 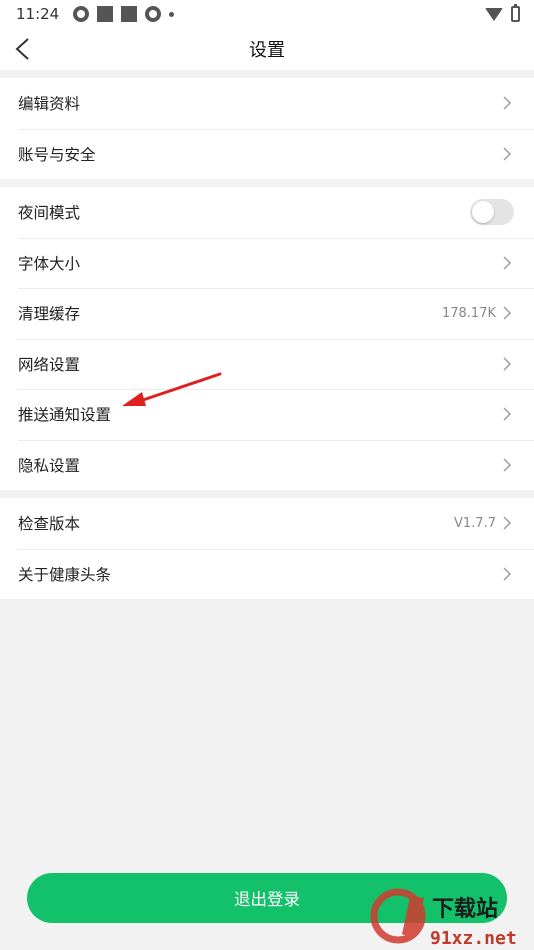 What do you see at coordinates (267, 103) in the screenshot?
I see `edit-profile-row: 编辑资料` at bounding box center [267, 103].